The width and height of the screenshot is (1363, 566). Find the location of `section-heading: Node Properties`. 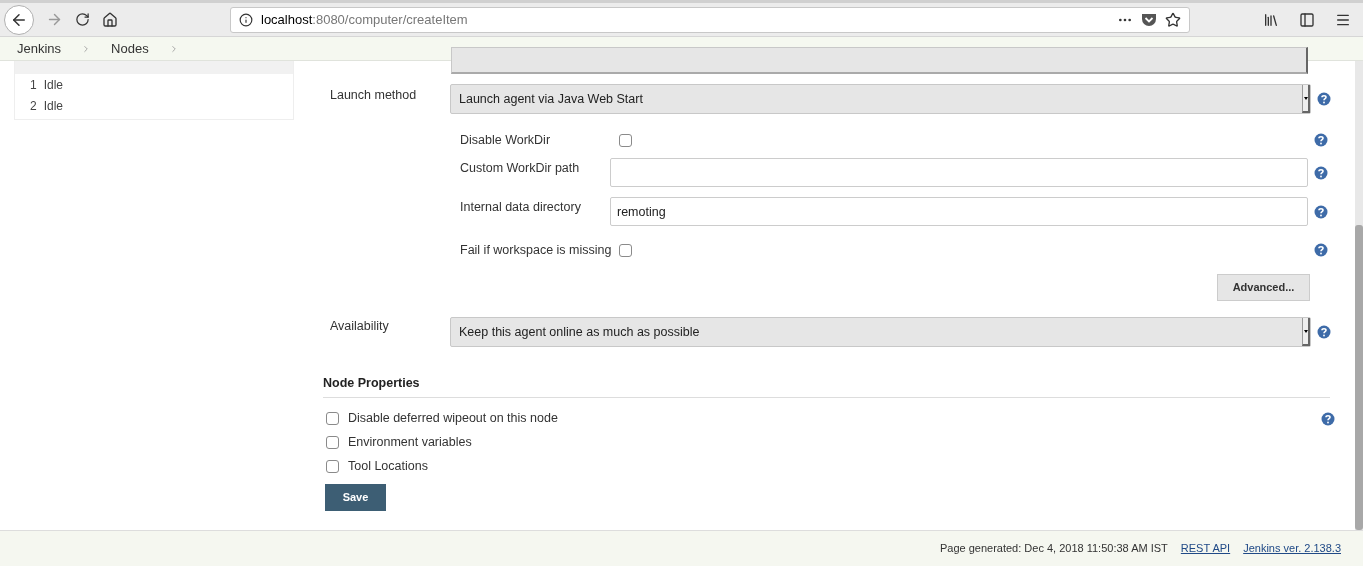

section-heading: Node Properties is located at coordinates (826, 386).